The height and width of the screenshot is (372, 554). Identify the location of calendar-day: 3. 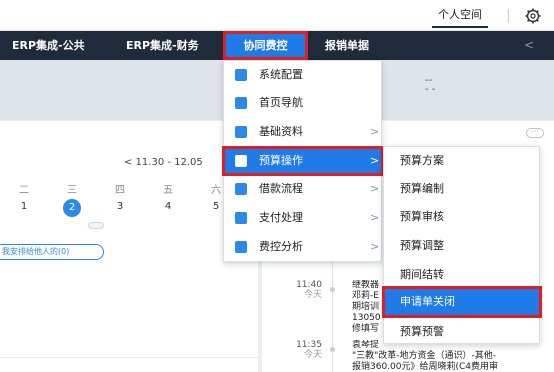
(120, 206).